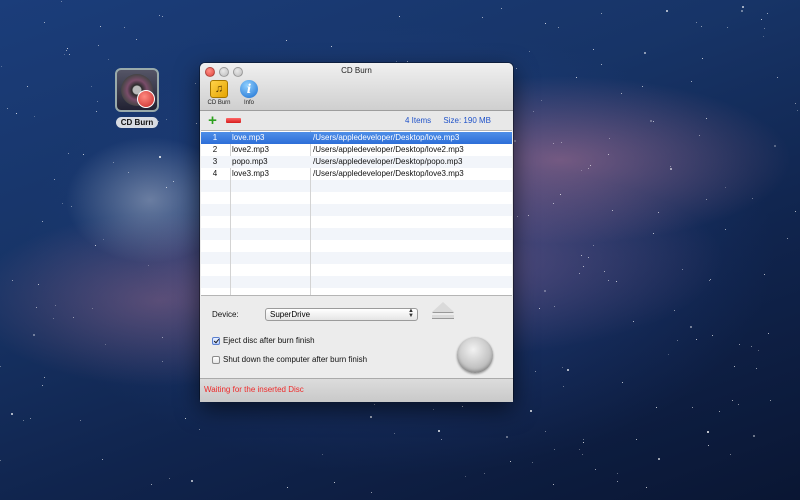  Describe the element at coordinates (269, 340) in the screenshot. I see `eject-option-label: Eject disc after burn finish` at that location.